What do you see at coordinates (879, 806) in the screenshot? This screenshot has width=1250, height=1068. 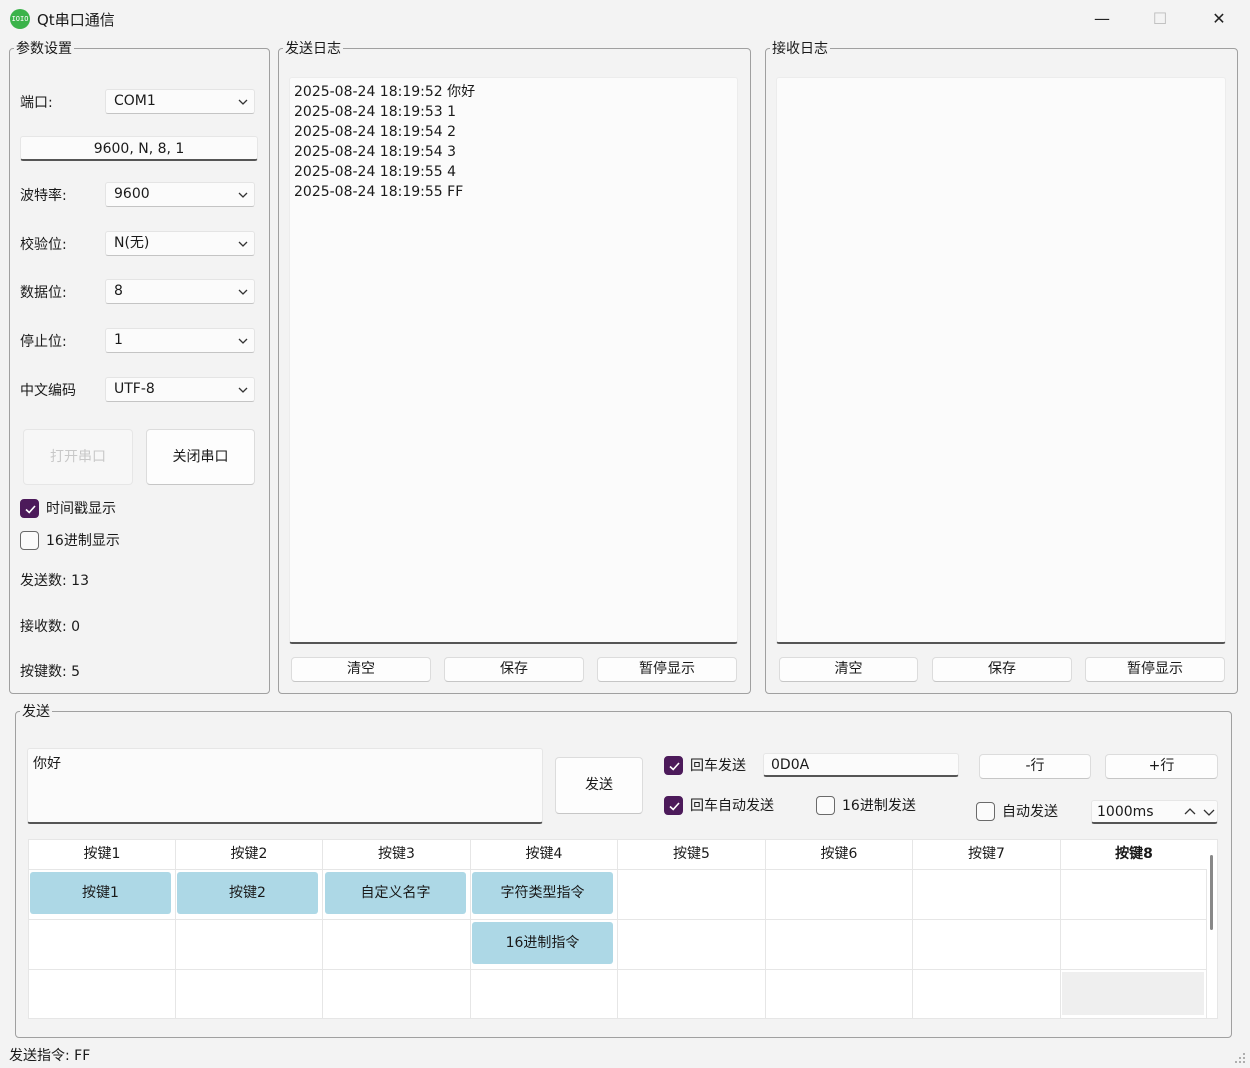 I see `hex-send-label: 16进制发送` at bounding box center [879, 806].